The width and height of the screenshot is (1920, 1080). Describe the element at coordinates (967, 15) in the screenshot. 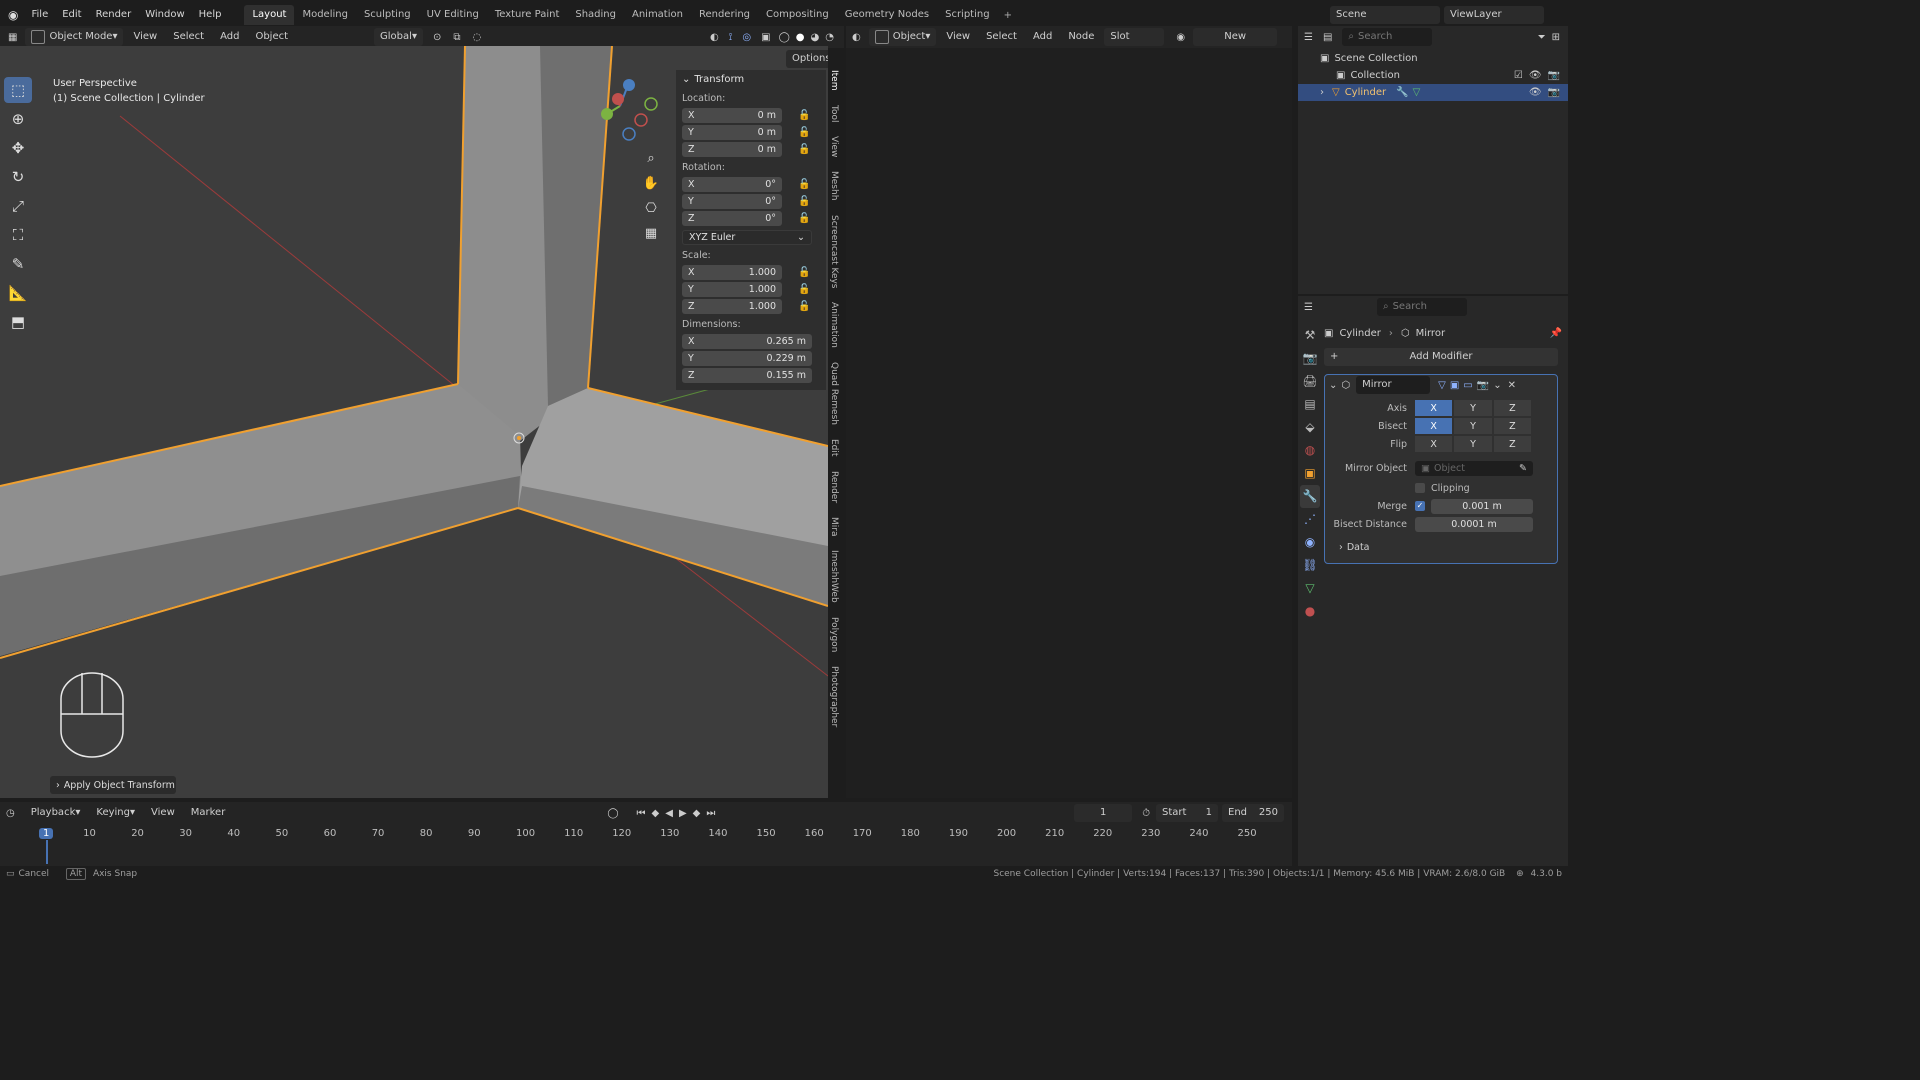

I see `tab-scripting: Scripting` at that location.